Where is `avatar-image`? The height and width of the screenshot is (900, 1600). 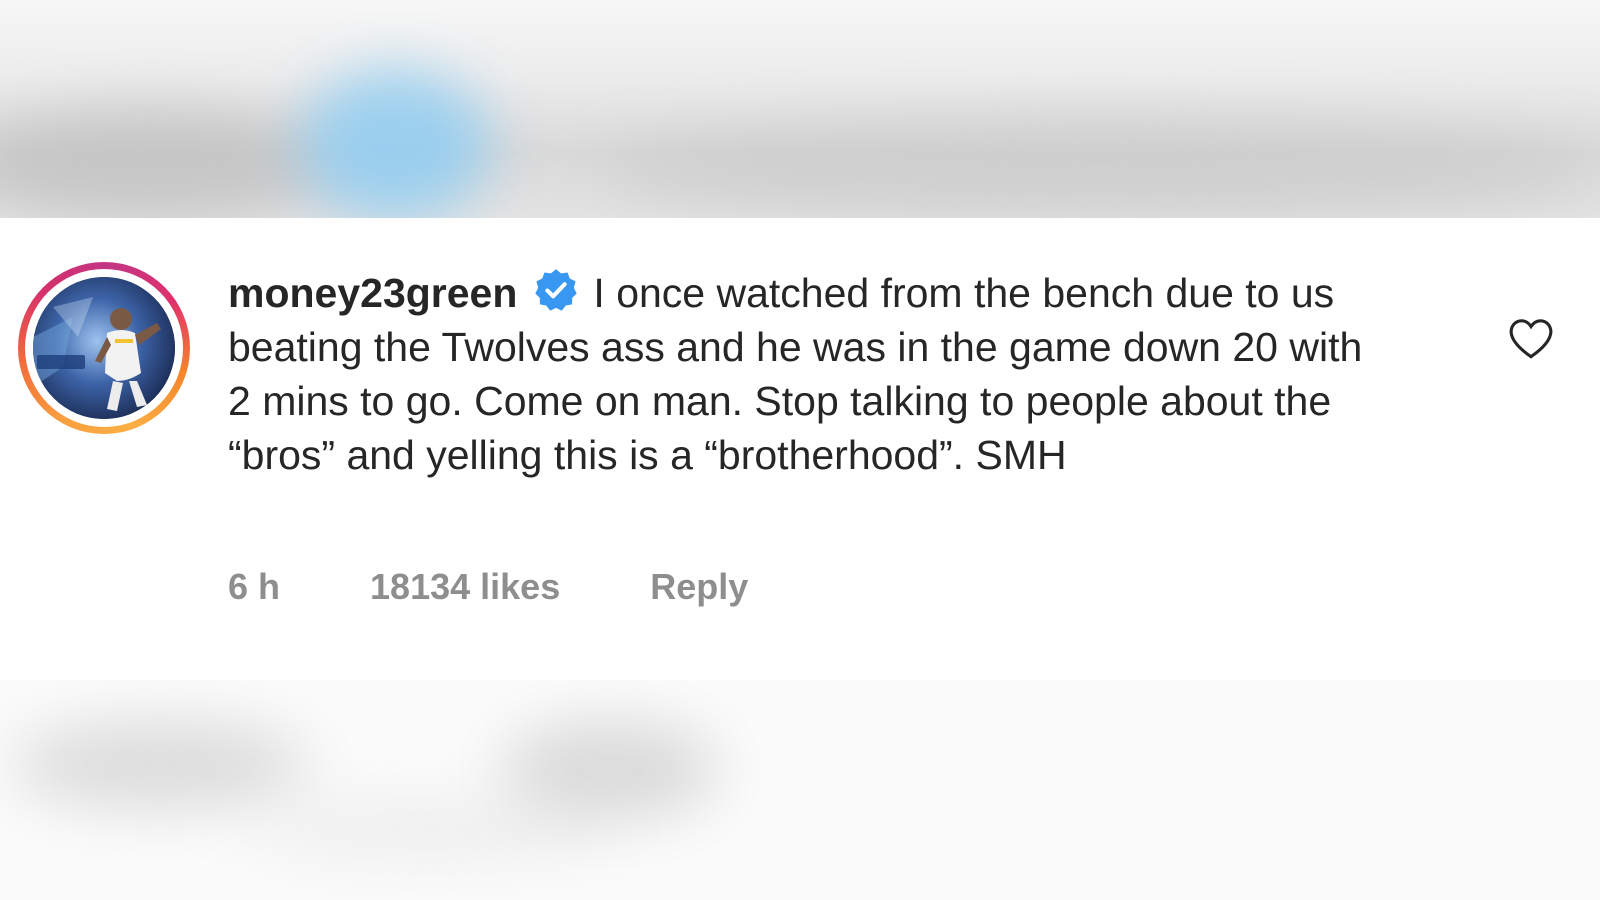 avatar-image is located at coordinates (104, 348).